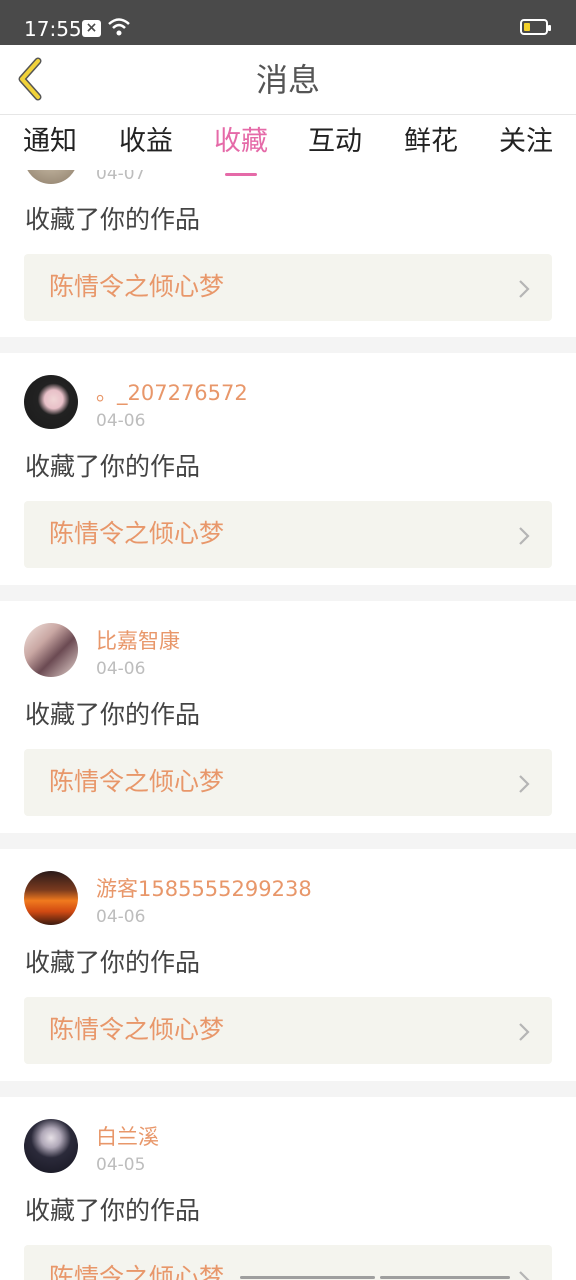 This screenshot has width=576, height=1280. I want to click on user-name: 。_207276572, so click(172, 393).